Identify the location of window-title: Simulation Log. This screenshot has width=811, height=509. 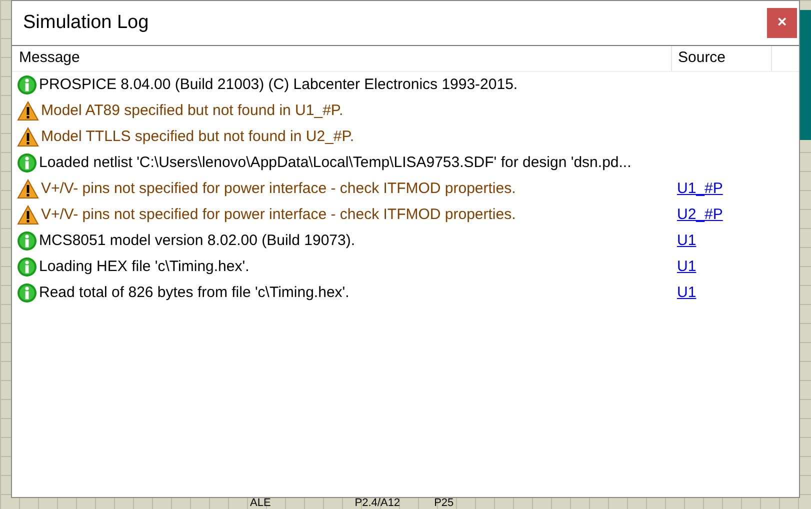
(86, 22).